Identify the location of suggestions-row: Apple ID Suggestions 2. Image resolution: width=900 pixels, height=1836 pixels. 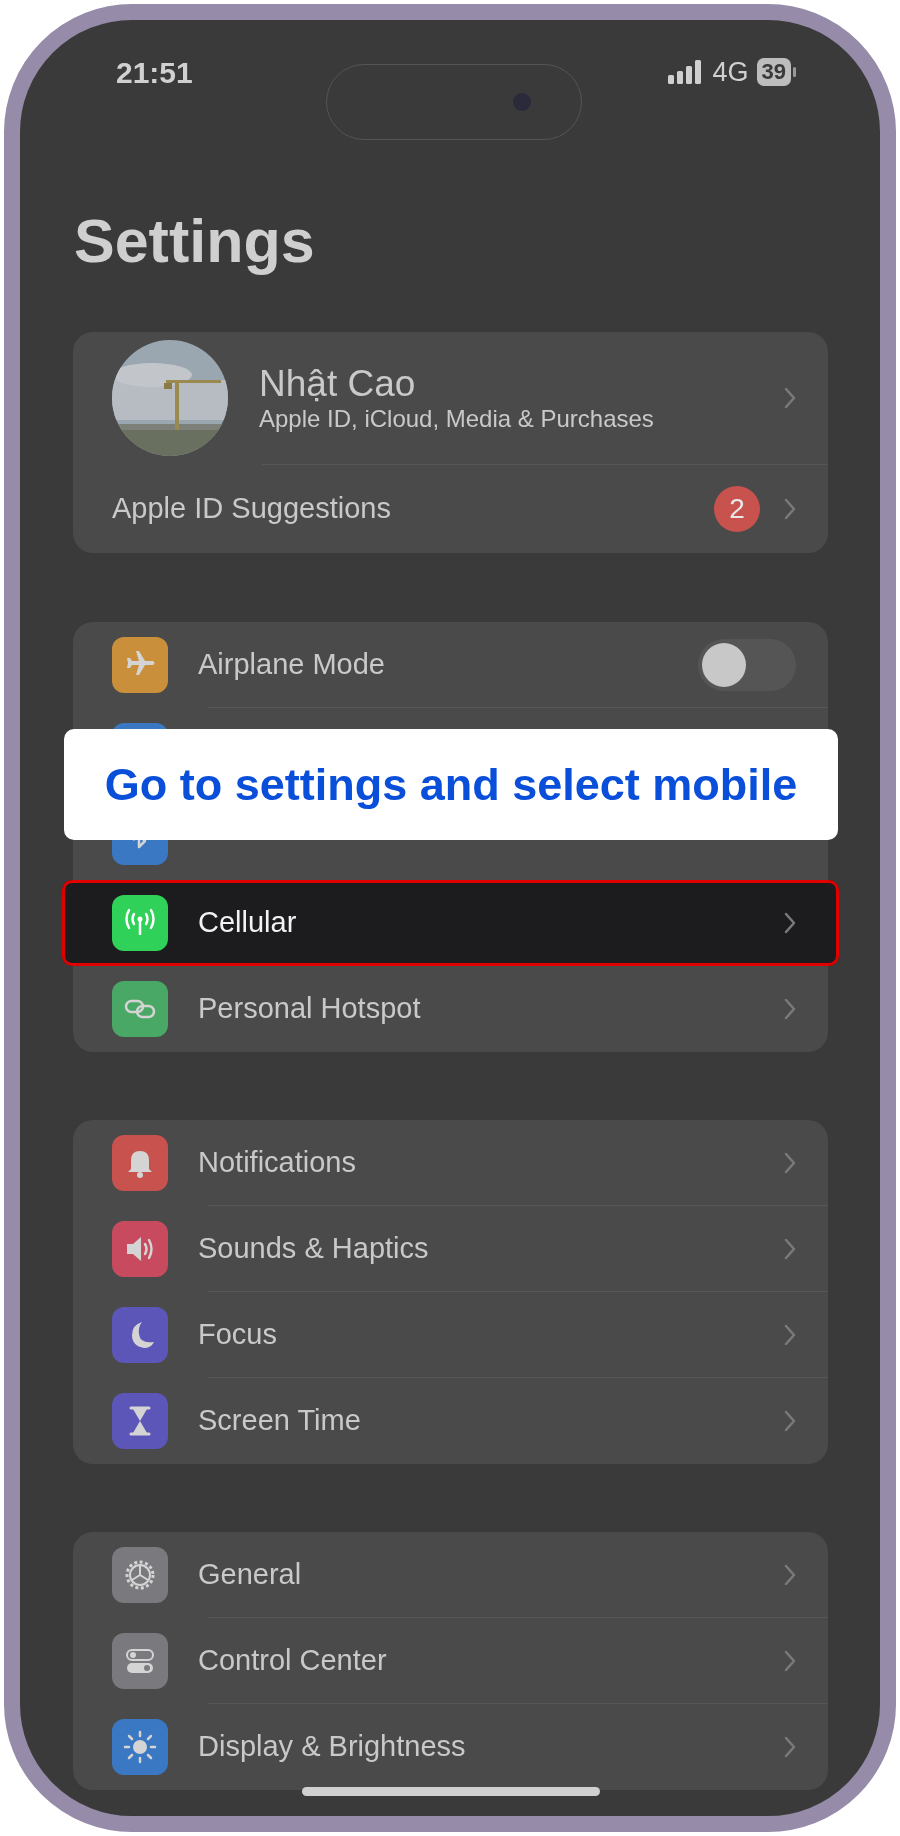
(450, 509).